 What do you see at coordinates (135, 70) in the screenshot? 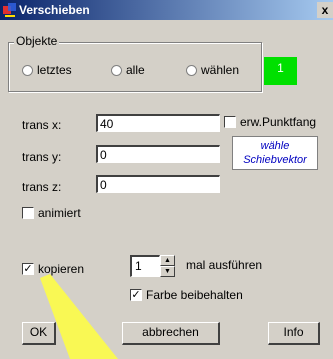
I see `radio-all-label: alle` at bounding box center [135, 70].